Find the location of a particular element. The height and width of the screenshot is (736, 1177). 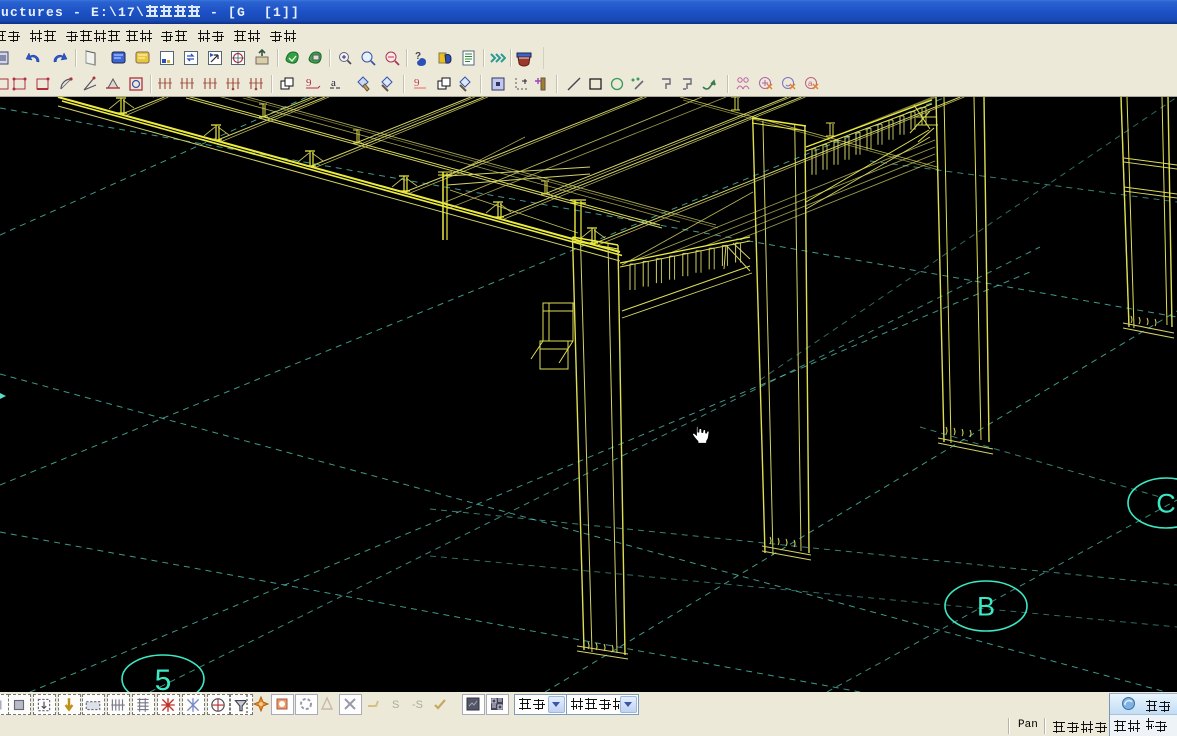

svg-text: C is located at coordinates (1166, 504).